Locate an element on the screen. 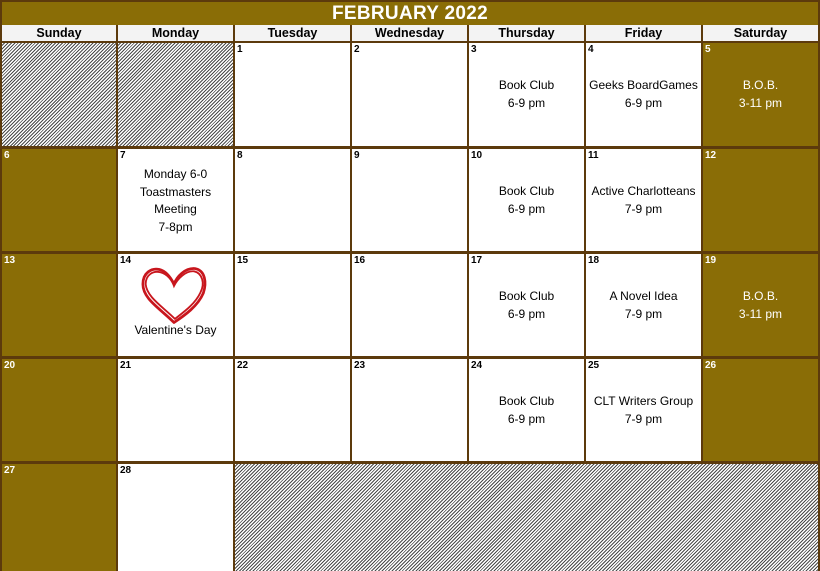 The width and height of the screenshot is (820, 571). day-cell-19: 19 B.O.B. 3-11 pm is located at coordinates (760, 305).